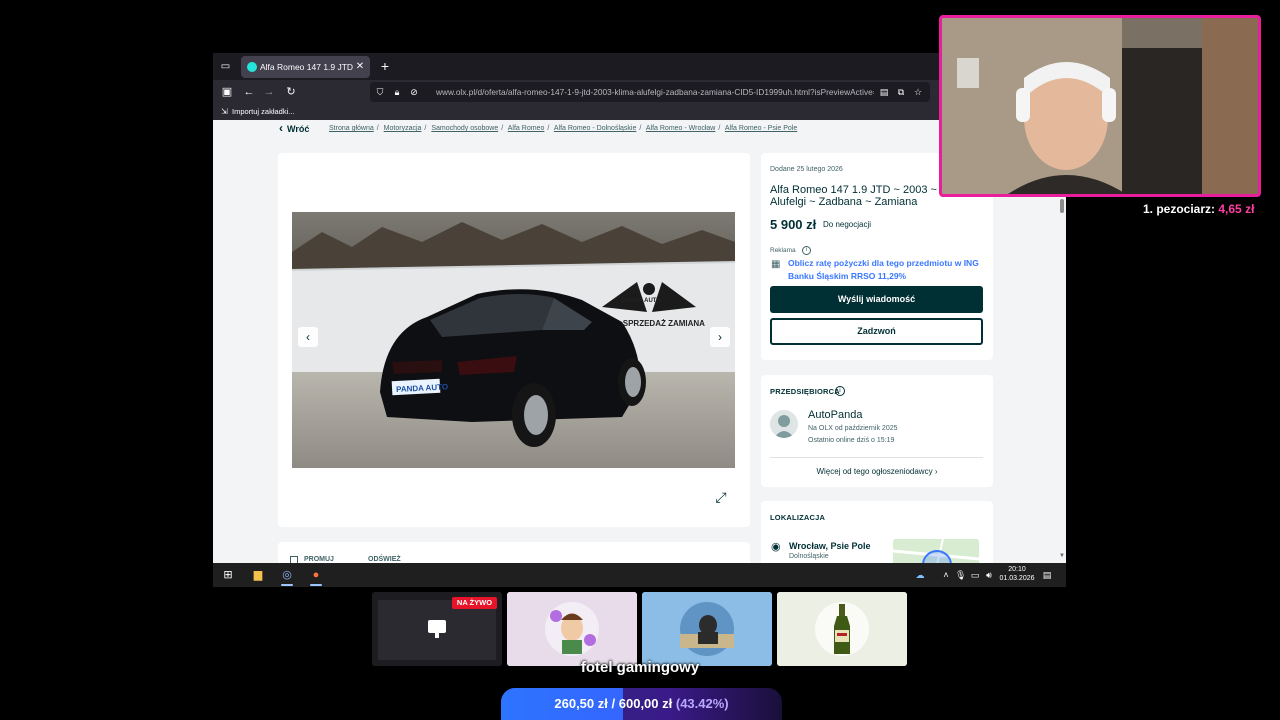 The image size is (1280, 720). I want to click on top-donor-amount: 4,65 zł, so click(1236, 209).